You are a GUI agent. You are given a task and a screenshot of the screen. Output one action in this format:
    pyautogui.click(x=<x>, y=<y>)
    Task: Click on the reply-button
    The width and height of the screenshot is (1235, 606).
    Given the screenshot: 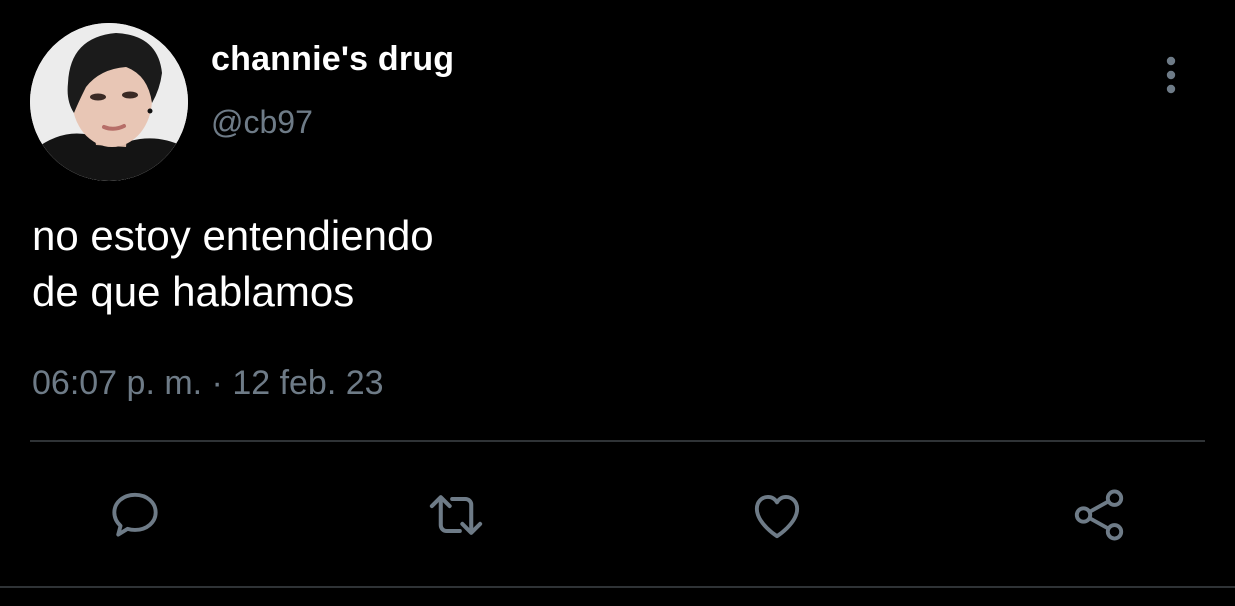 What is the action you would take?
    pyautogui.click(x=135, y=515)
    